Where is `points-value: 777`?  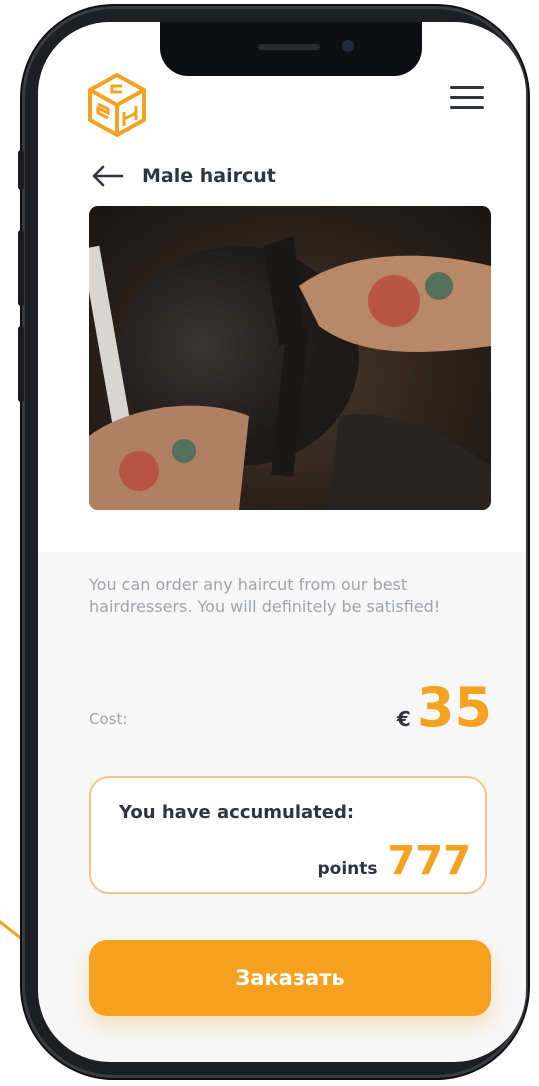
points-value: 777 is located at coordinates (429, 861).